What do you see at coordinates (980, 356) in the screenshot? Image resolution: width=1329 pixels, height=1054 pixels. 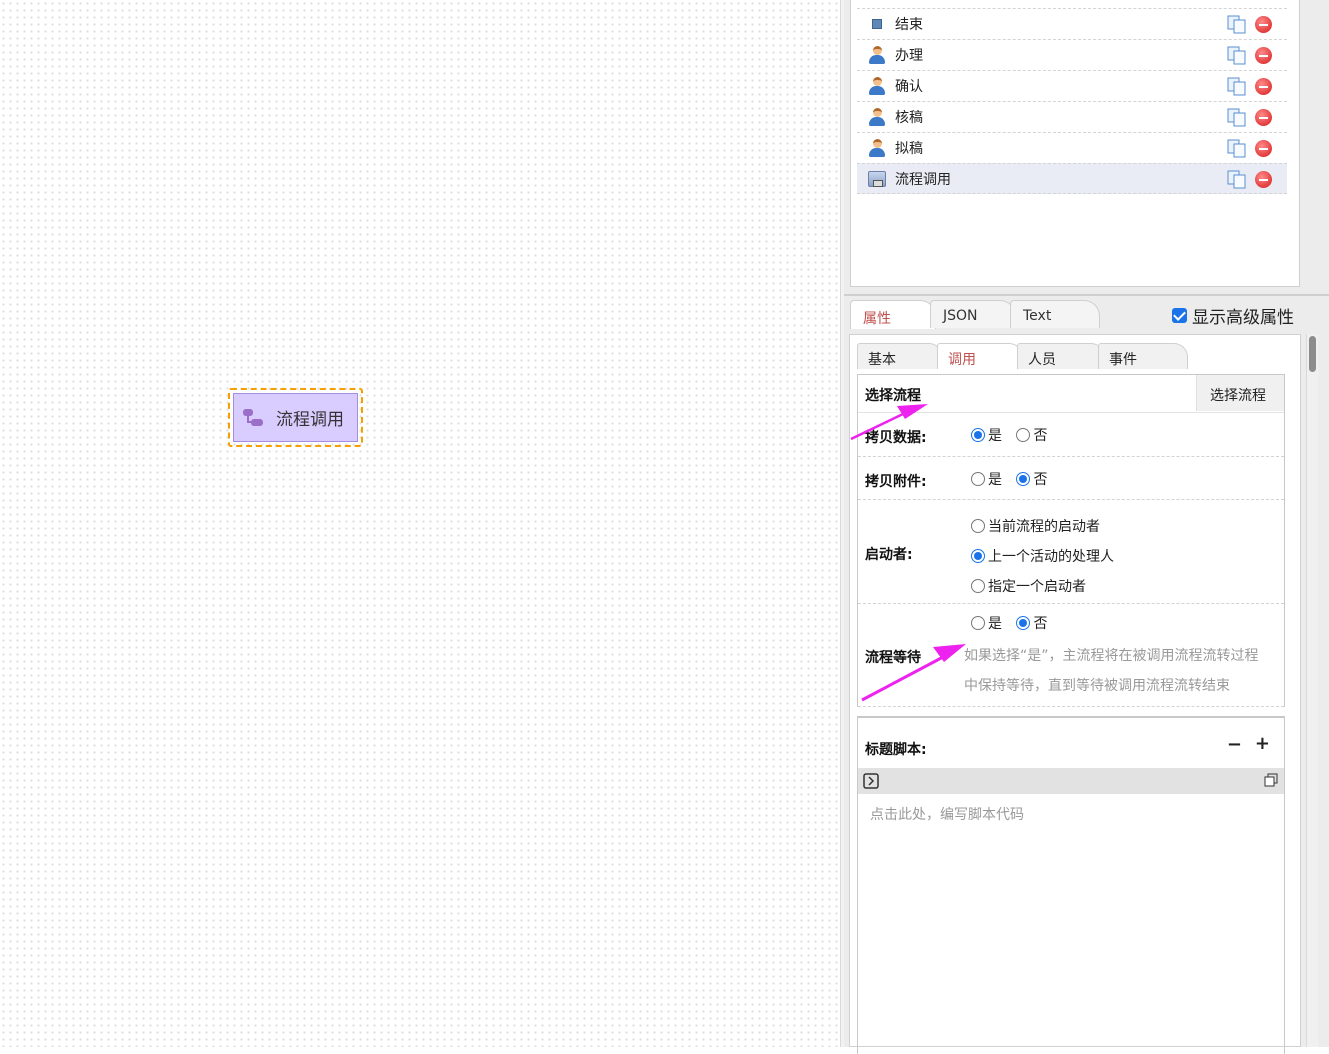 I see `tab-invoke: 调用` at bounding box center [980, 356].